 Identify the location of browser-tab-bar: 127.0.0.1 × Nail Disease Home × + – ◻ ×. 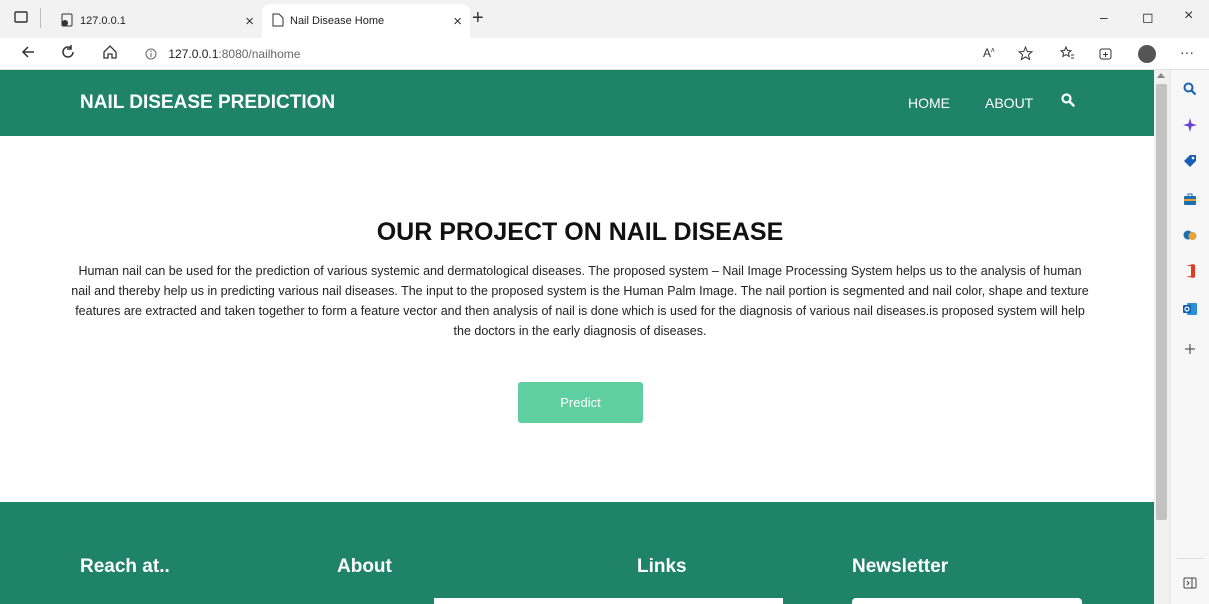
(604, 19).